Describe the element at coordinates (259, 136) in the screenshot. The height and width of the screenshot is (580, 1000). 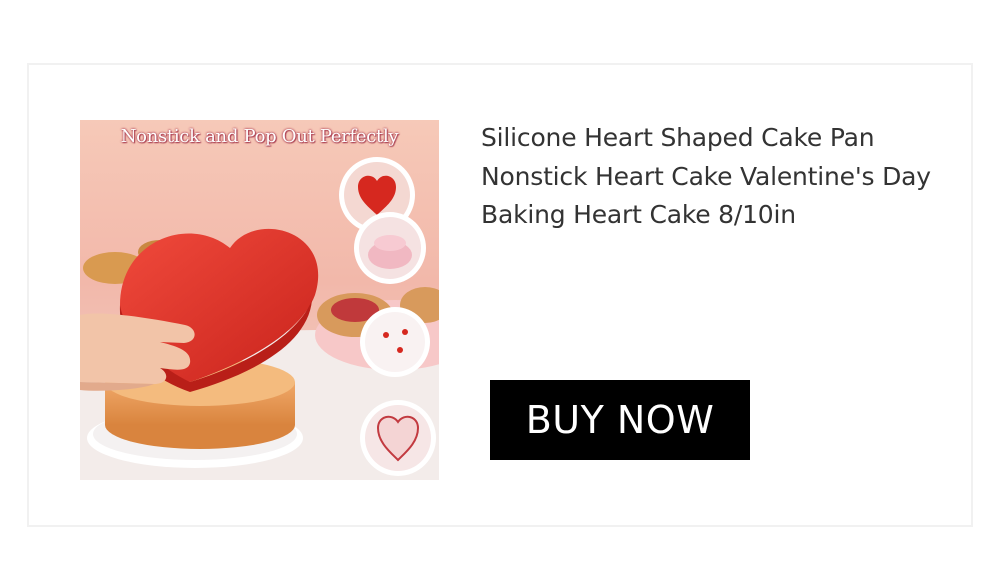
I see `image-banner-text: Nonstick and Pop Out Perfectly` at that location.